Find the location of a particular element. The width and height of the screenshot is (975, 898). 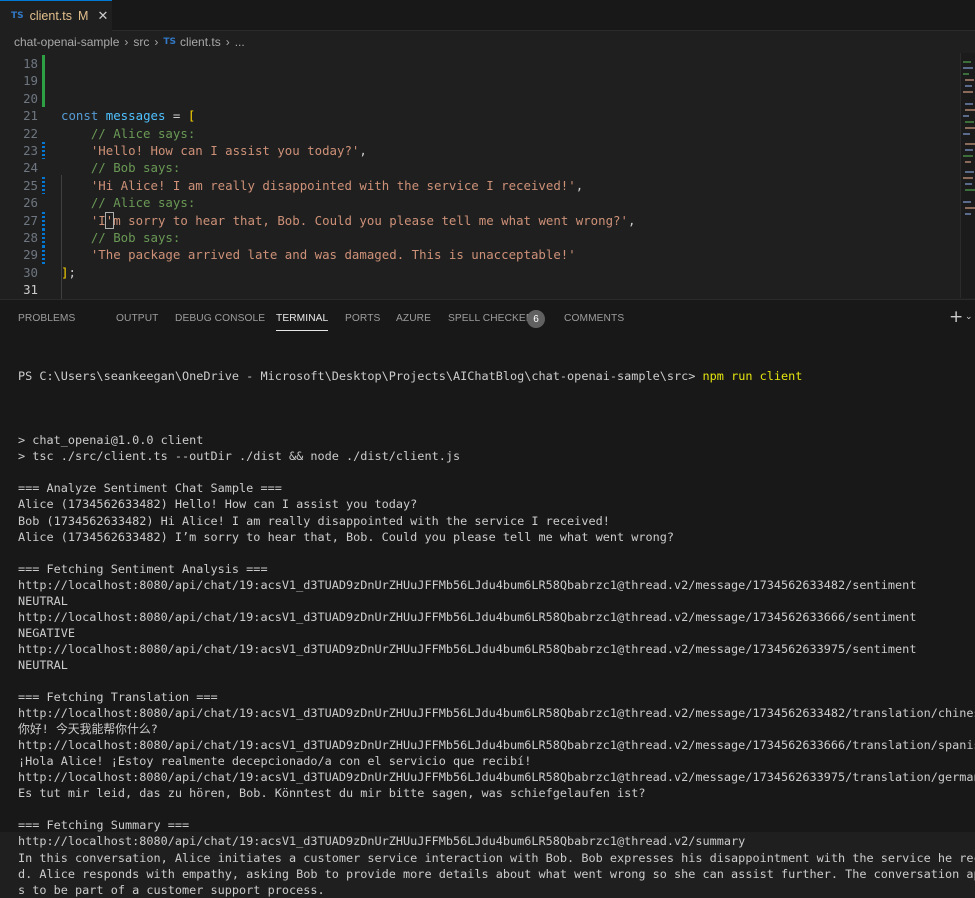

terminal-line: === Fetching Translation === is located at coordinates (118, 697).